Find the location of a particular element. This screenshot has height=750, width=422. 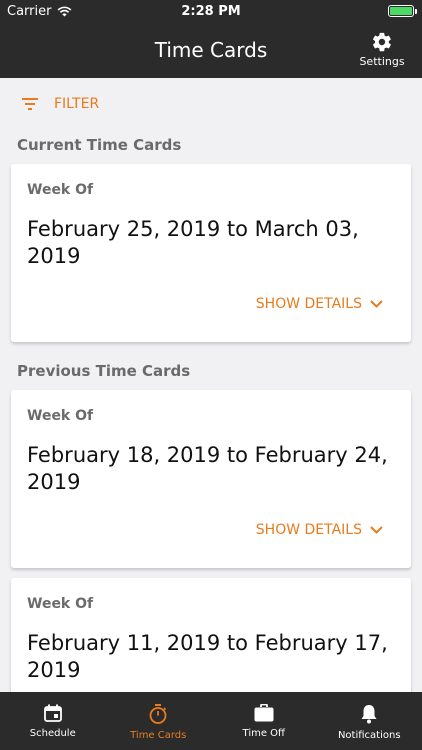

tab-schedule: Schedule is located at coordinates (53, 721).